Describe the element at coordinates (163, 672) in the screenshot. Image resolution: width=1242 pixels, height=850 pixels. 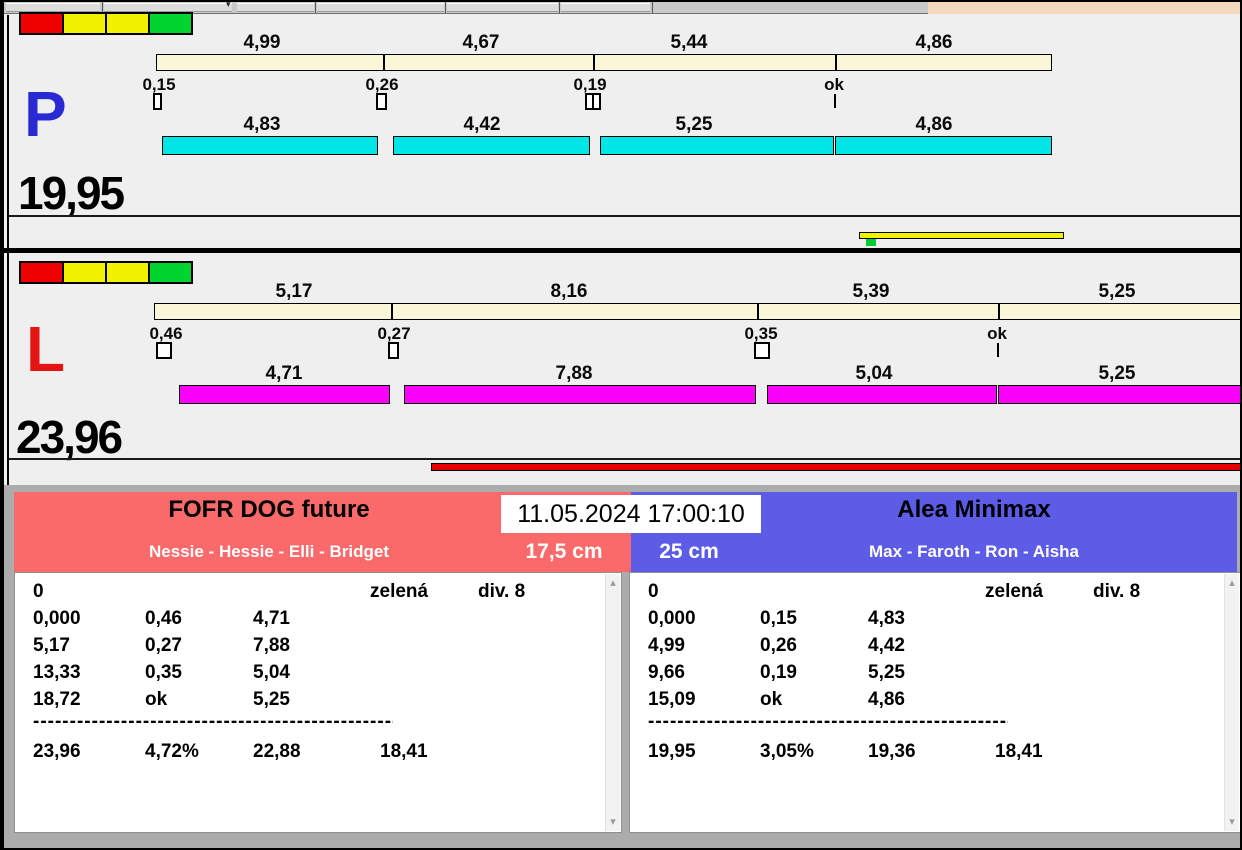
I see `table-cell: 0,35` at that location.